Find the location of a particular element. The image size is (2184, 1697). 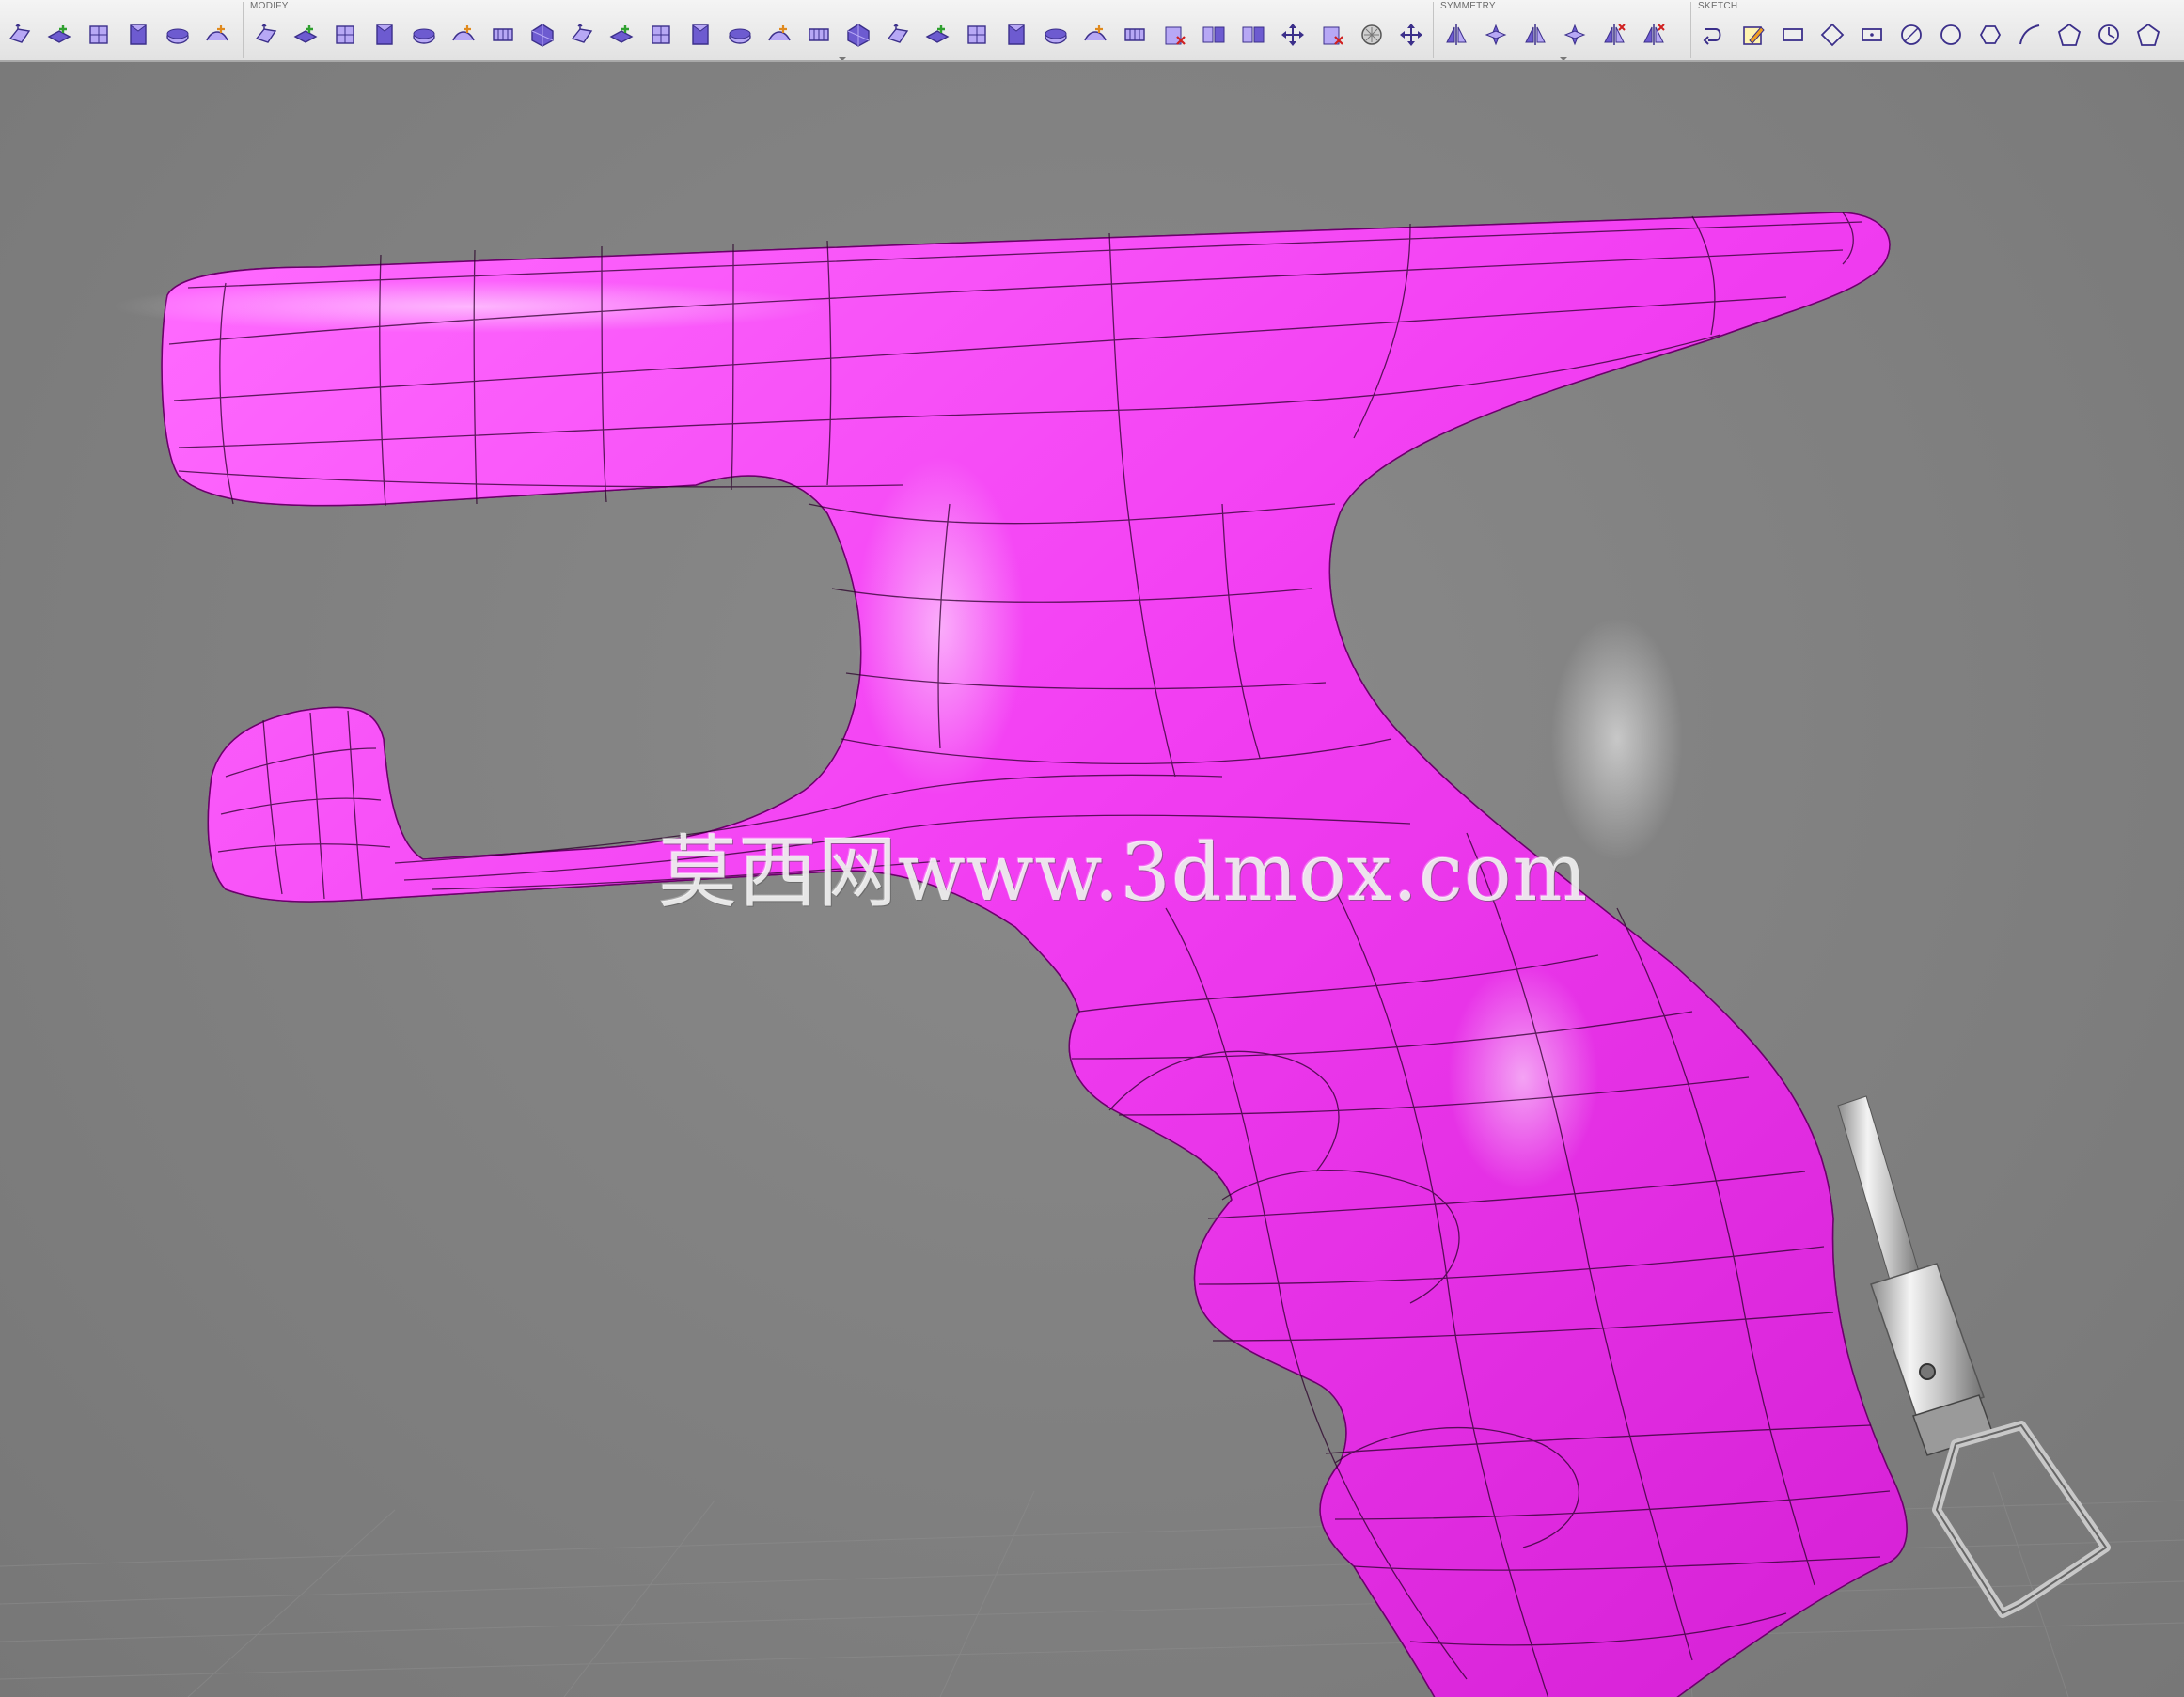

unweld-edges-button is located at coordinates (582, 35).